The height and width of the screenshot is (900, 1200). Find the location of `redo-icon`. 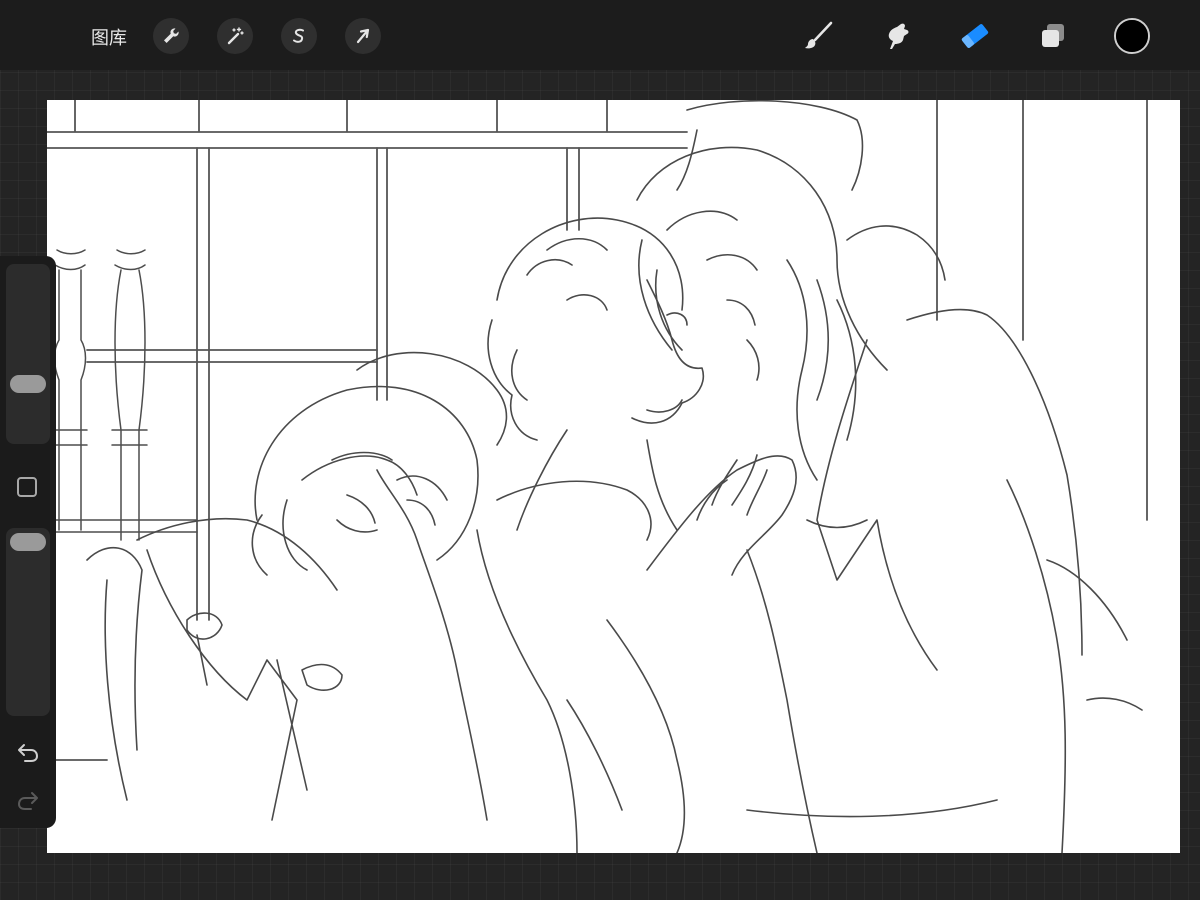

redo-icon is located at coordinates (28, 801).